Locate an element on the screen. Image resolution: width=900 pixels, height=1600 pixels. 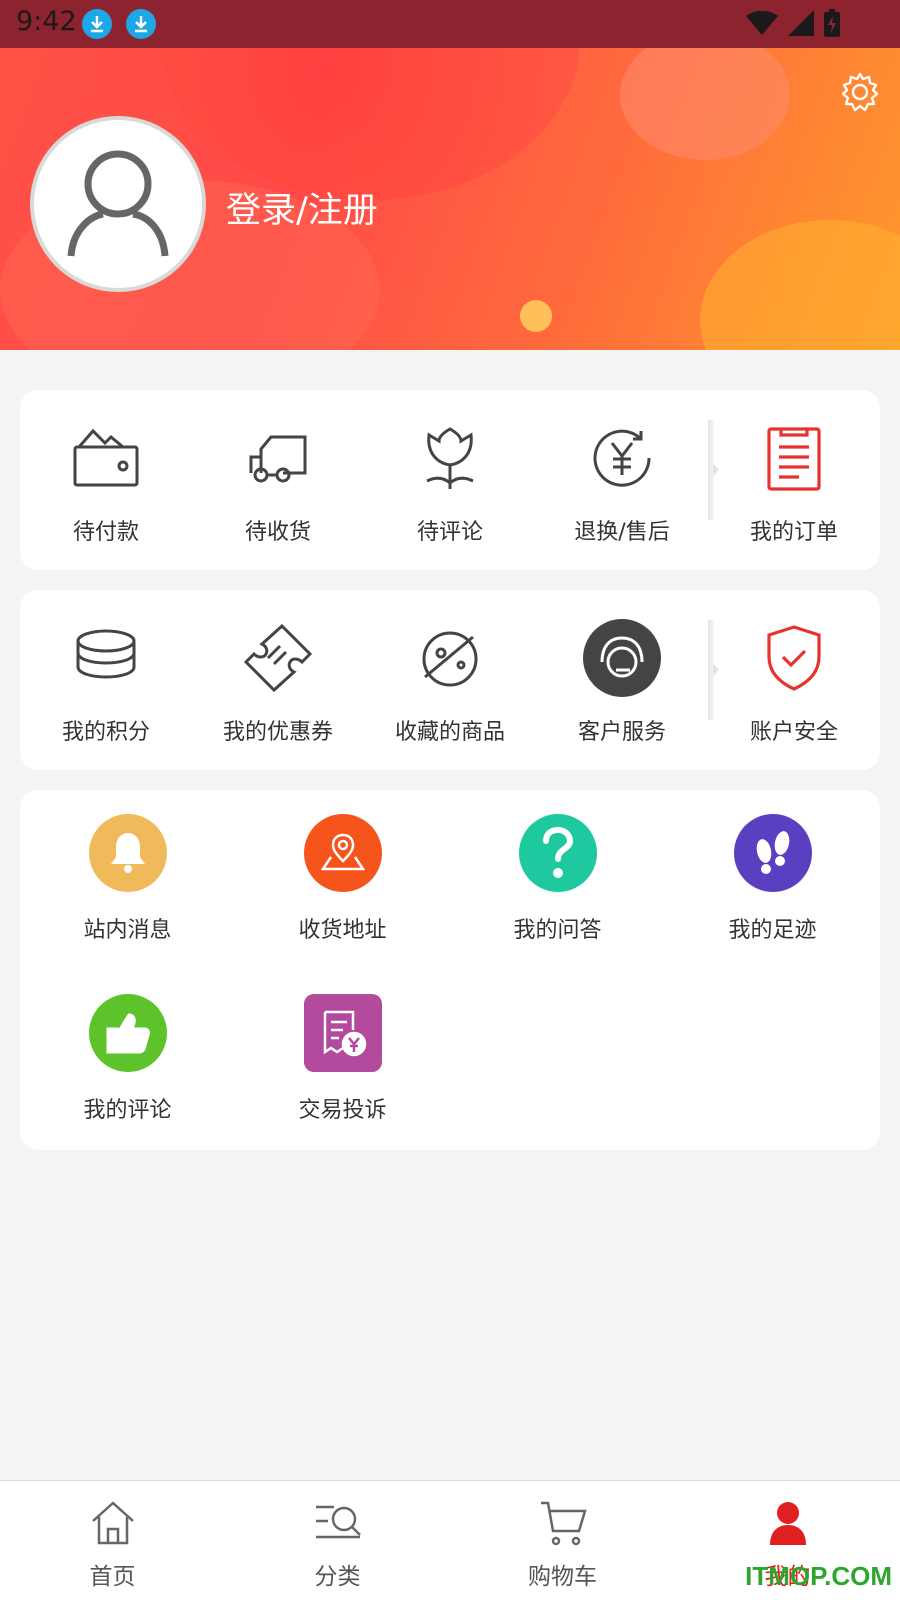
shield-check-icon is located at coordinates (794, 658).